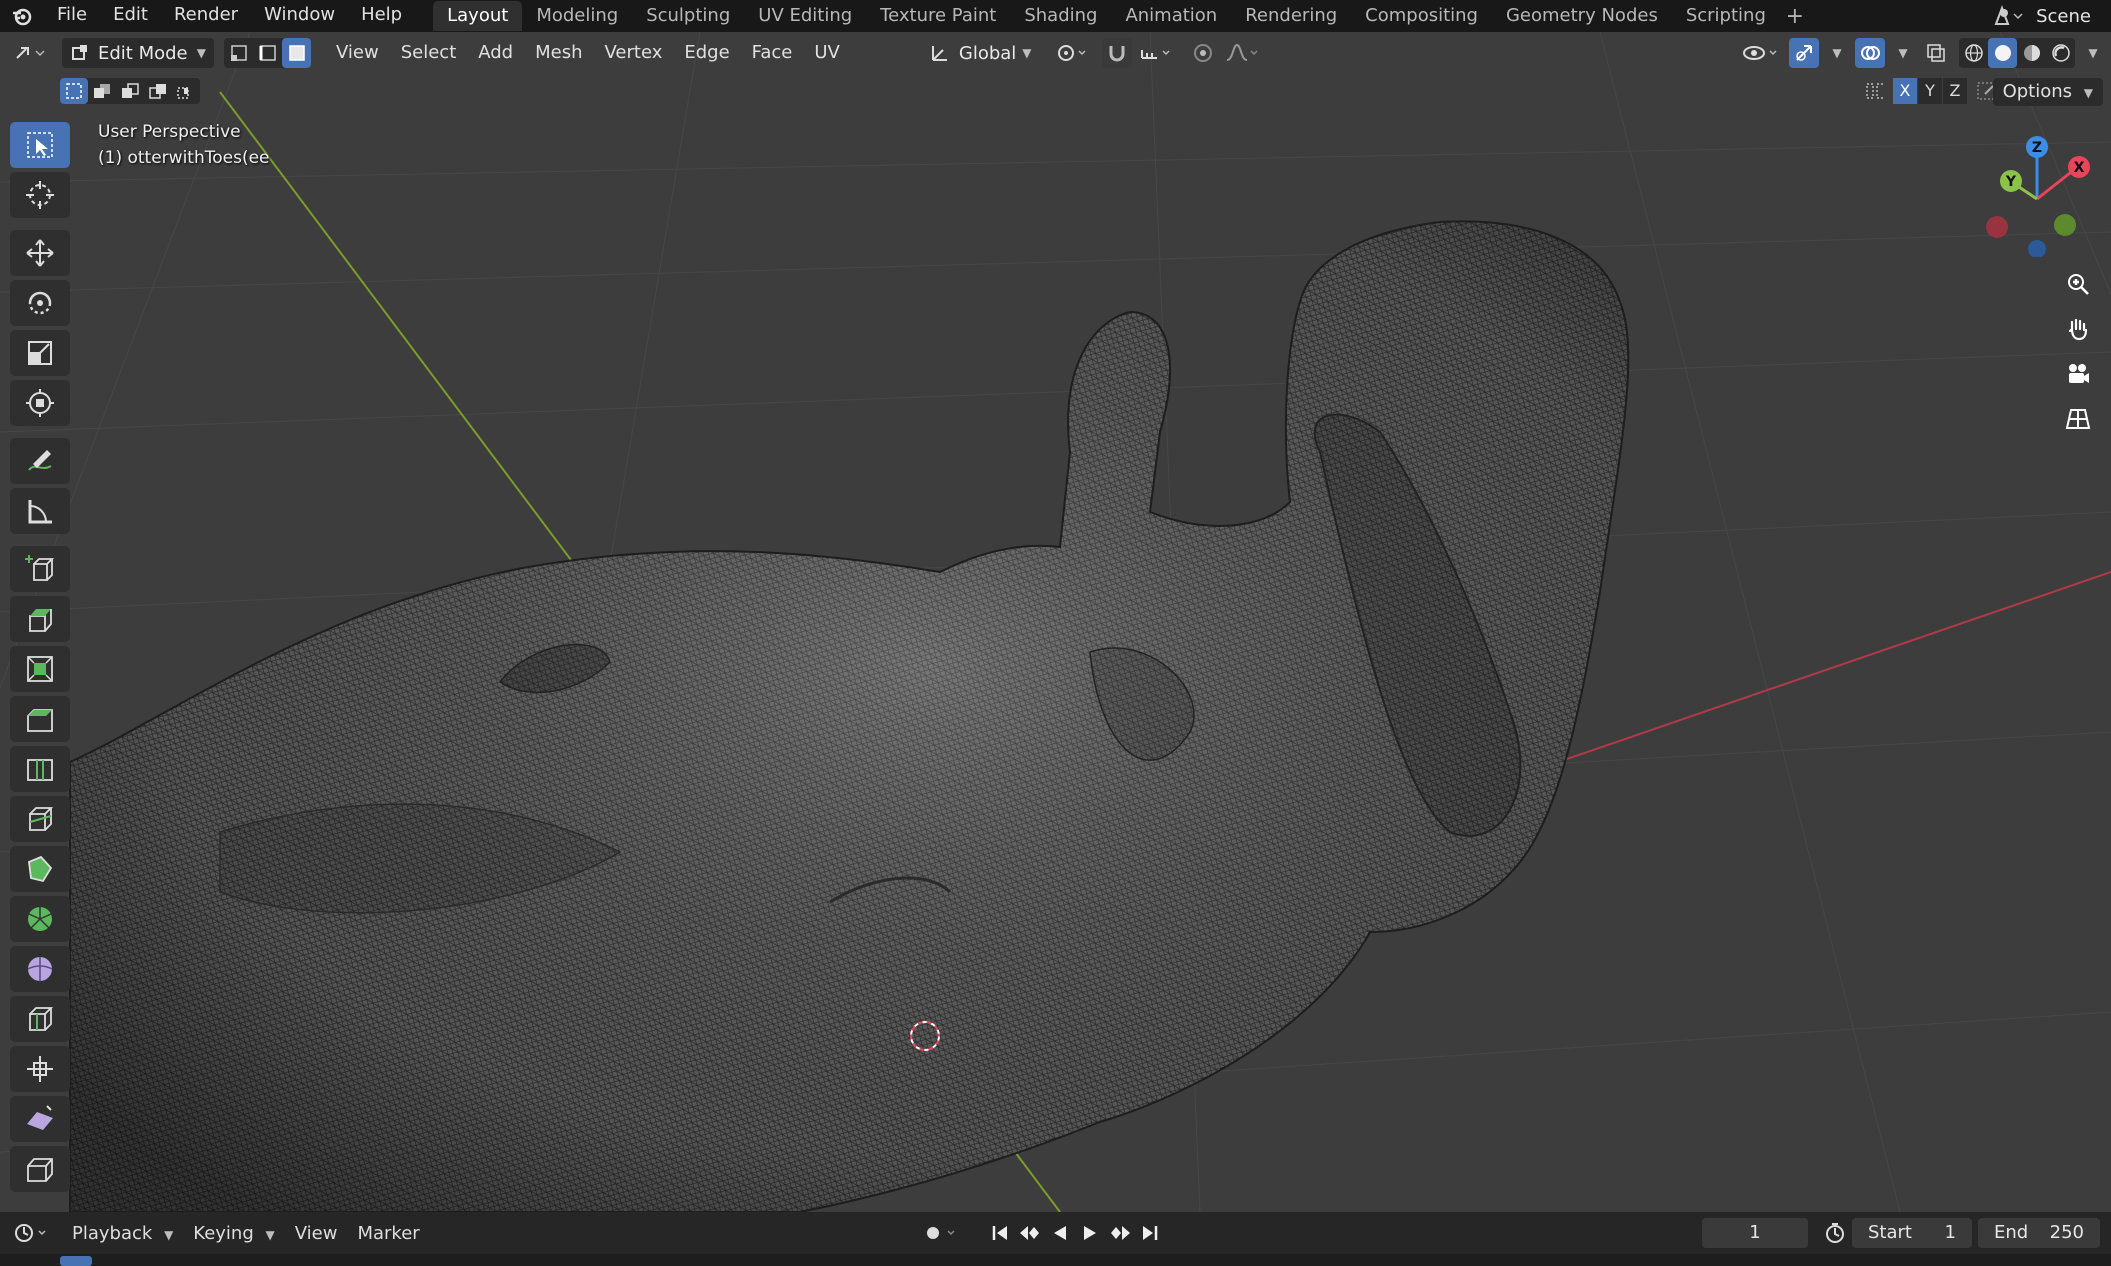 The width and height of the screenshot is (2111, 1266). Describe the element at coordinates (130, 16) in the screenshot. I see `menu-edit: Edit` at that location.